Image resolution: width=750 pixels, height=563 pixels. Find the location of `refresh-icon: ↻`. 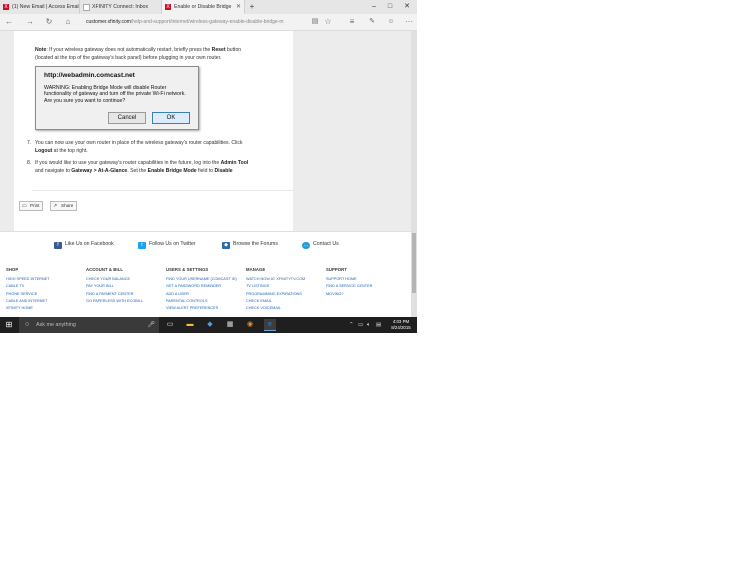

refresh-icon: ↻ is located at coordinates (49, 22).